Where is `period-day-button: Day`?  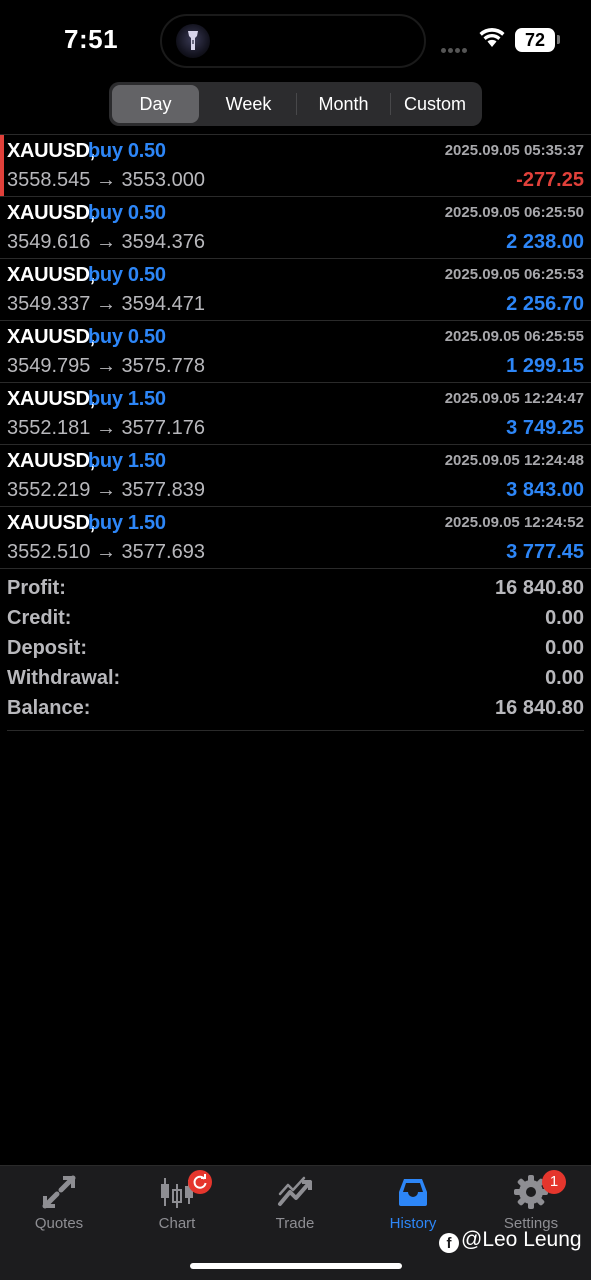
period-day-button: Day is located at coordinates (155, 104).